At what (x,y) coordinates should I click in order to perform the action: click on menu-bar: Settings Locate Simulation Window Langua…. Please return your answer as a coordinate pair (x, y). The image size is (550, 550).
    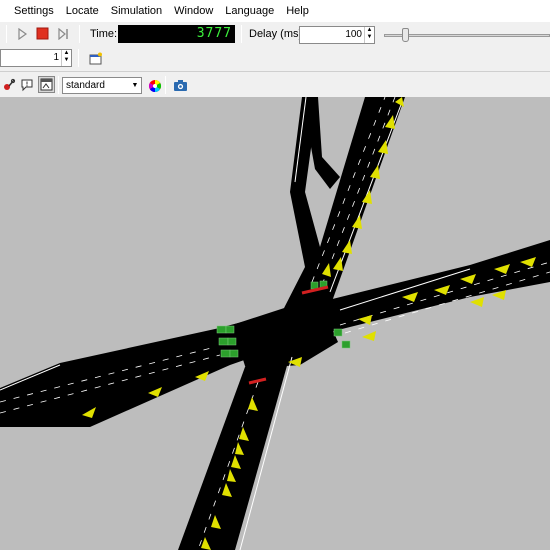
    Looking at the image, I should click on (275, 11).